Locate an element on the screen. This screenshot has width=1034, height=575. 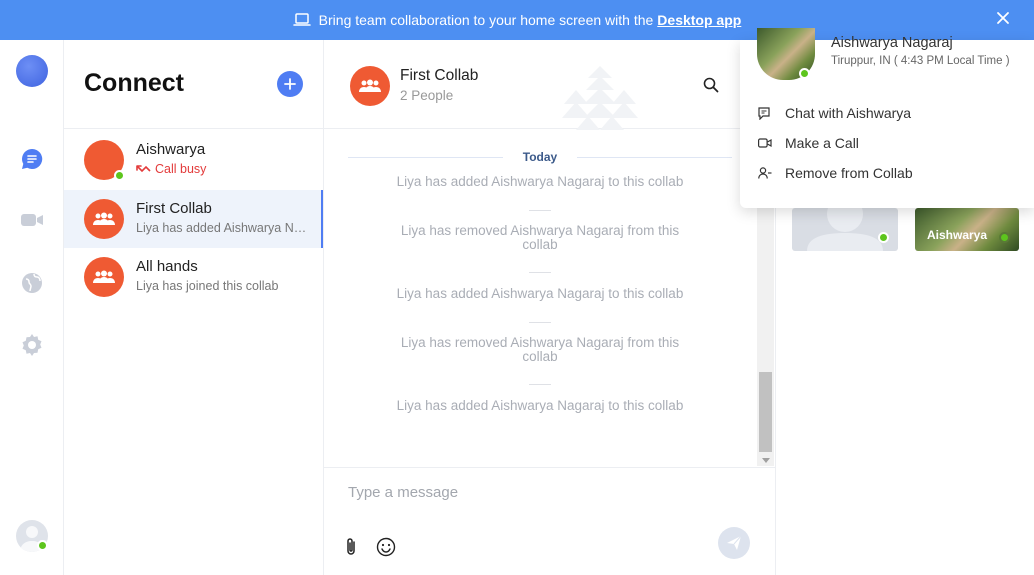
attachment-icon is located at coordinates (351, 549).